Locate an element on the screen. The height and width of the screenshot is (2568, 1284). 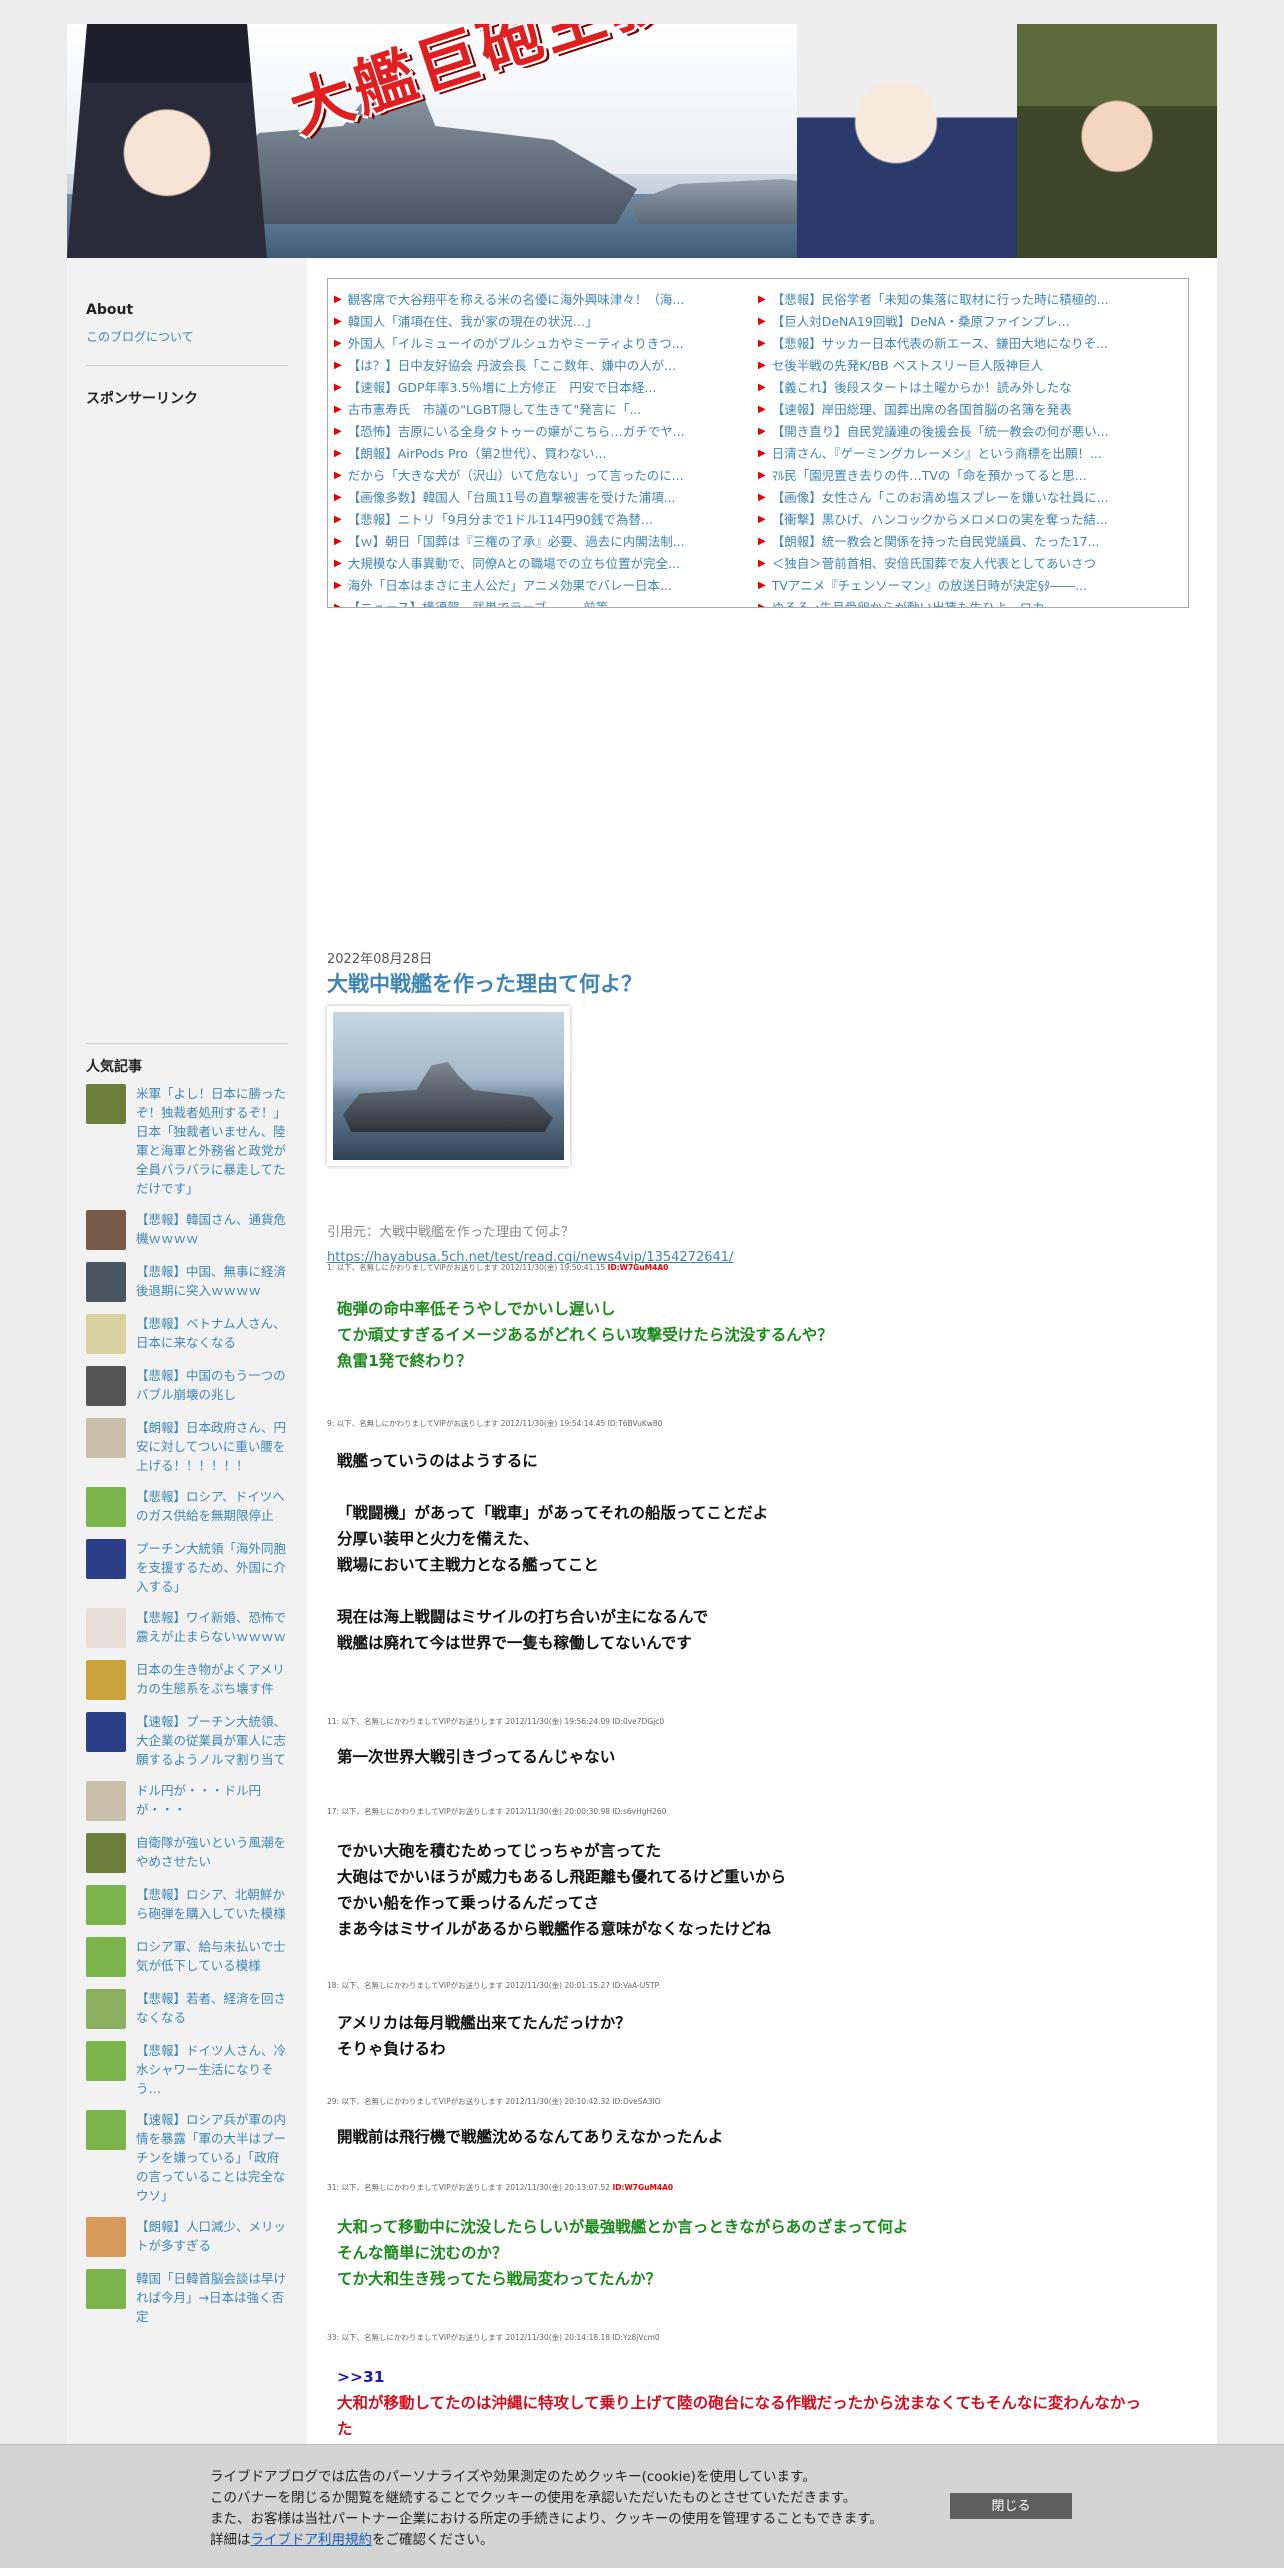
popular-article-item: 【悲報】ロシア、ドイツへのガス供給を無期限停止 is located at coordinates (187, 1507).